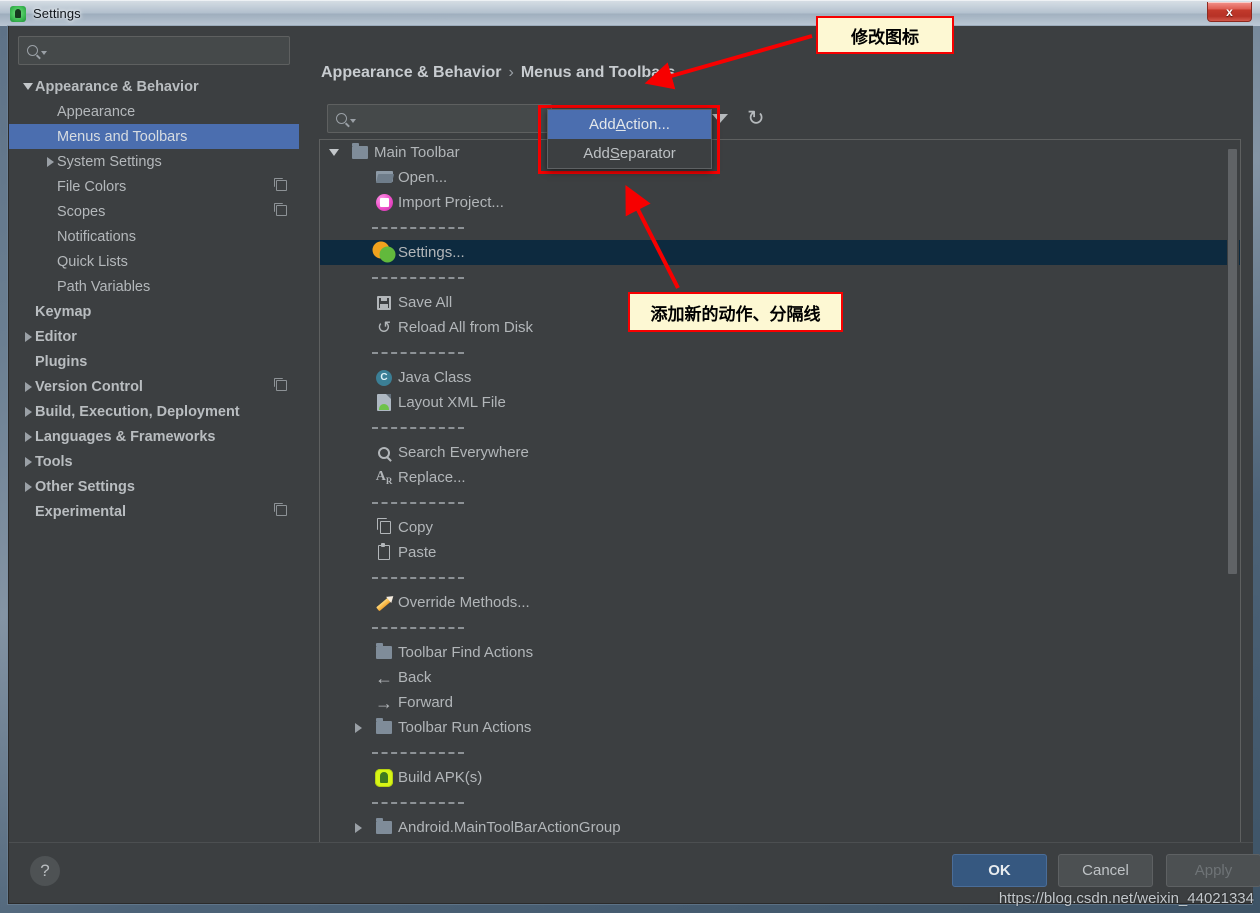  I want to click on callout-add-action: 添加新的动作、分隔线, so click(735, 312).